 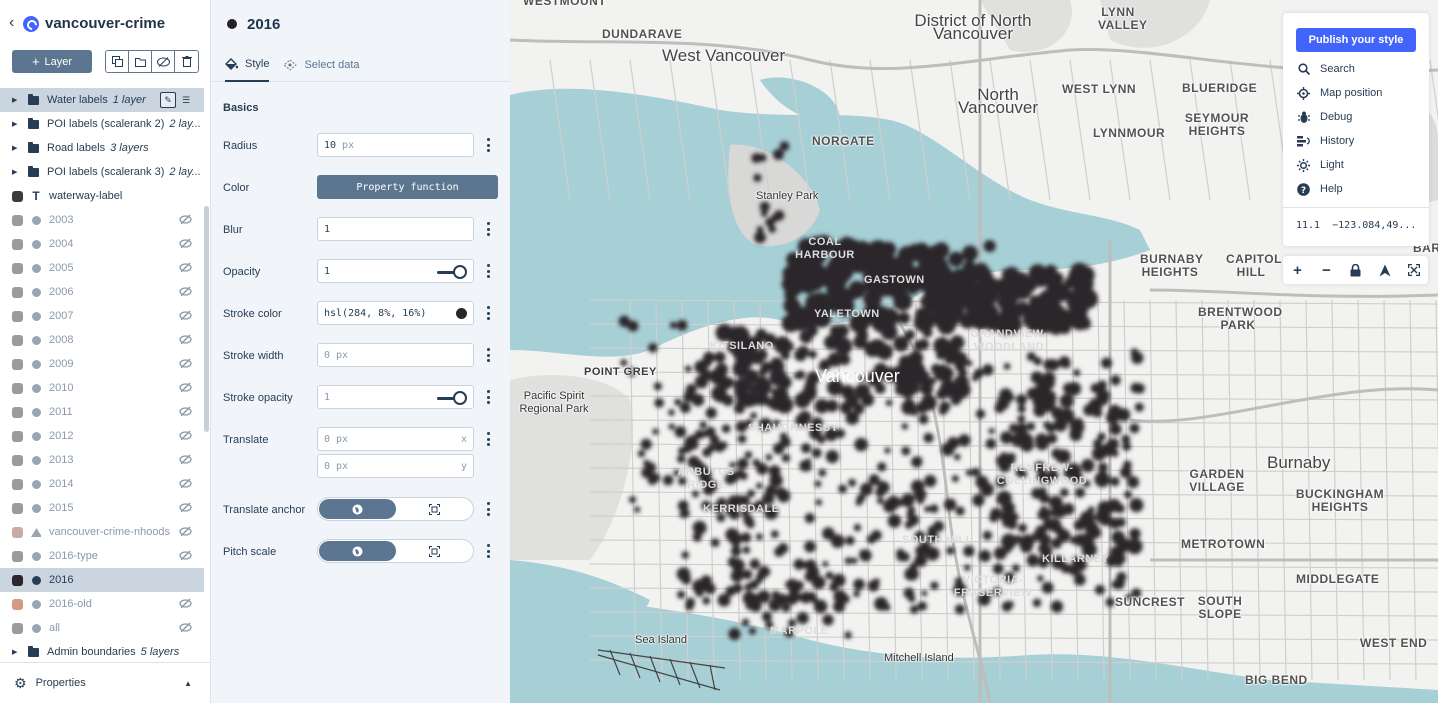 What do you see at coordinates (105, 682) in the screenshot?
I see `properties-toggle: ⚙ Properties ▲` at bounding box center [105, 682].